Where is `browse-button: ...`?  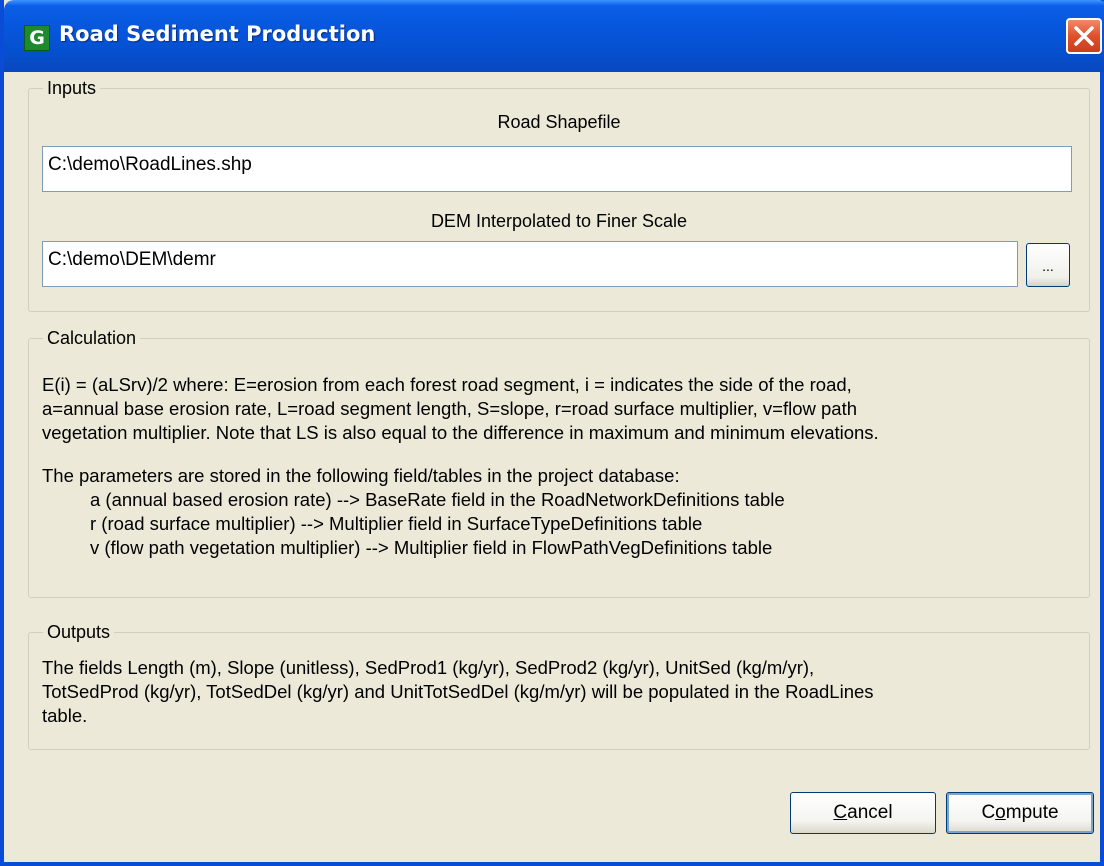
browse-button: ... is located at coordinates (1048, 265).